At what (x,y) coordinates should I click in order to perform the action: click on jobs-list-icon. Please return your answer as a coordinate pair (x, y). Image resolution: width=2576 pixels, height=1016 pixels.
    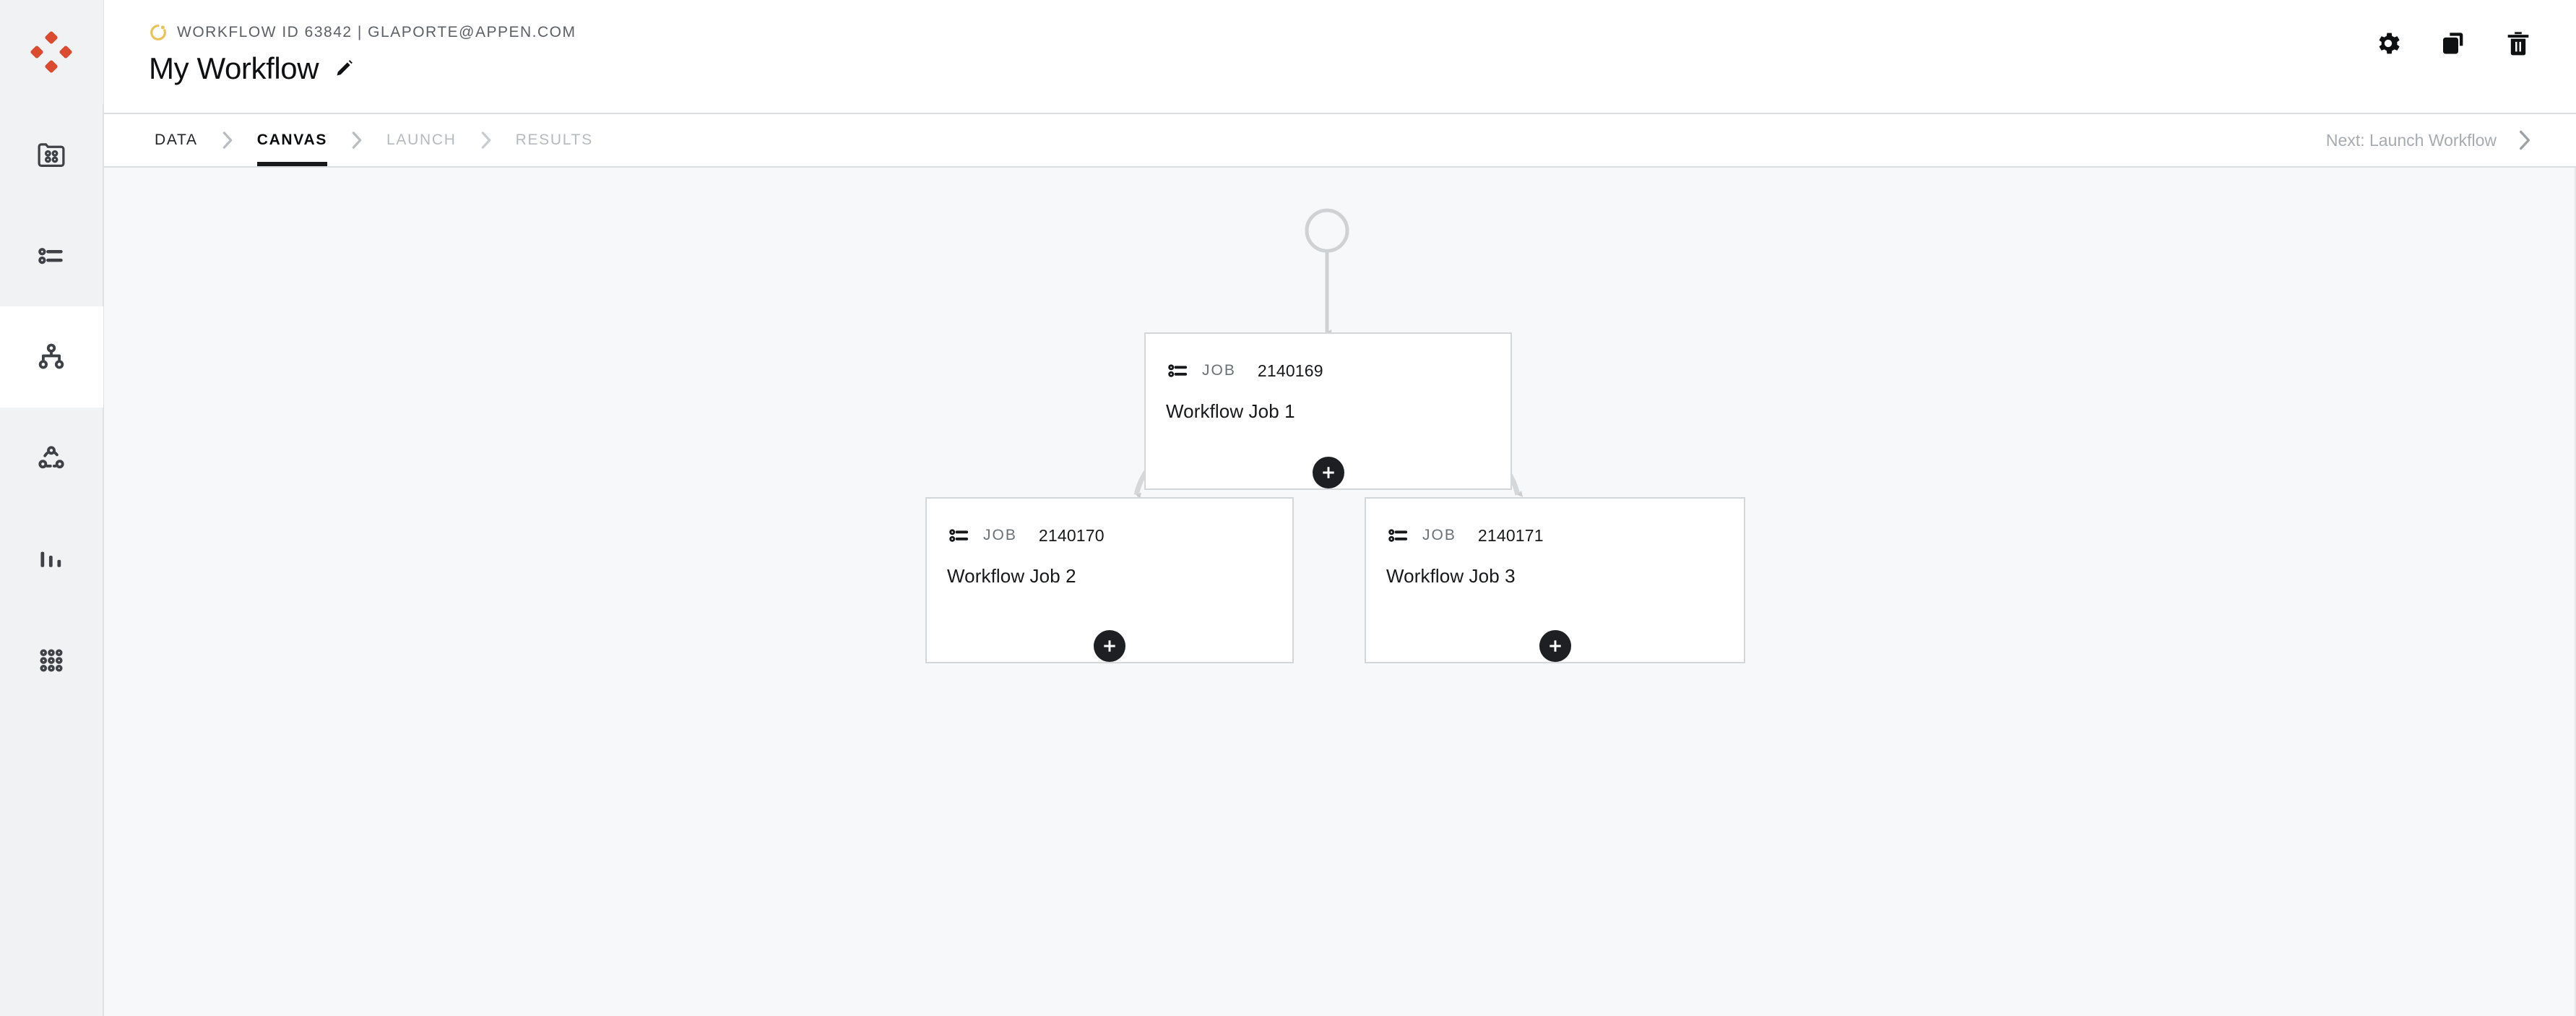
    Looking at the image, I should click on (51, 256).